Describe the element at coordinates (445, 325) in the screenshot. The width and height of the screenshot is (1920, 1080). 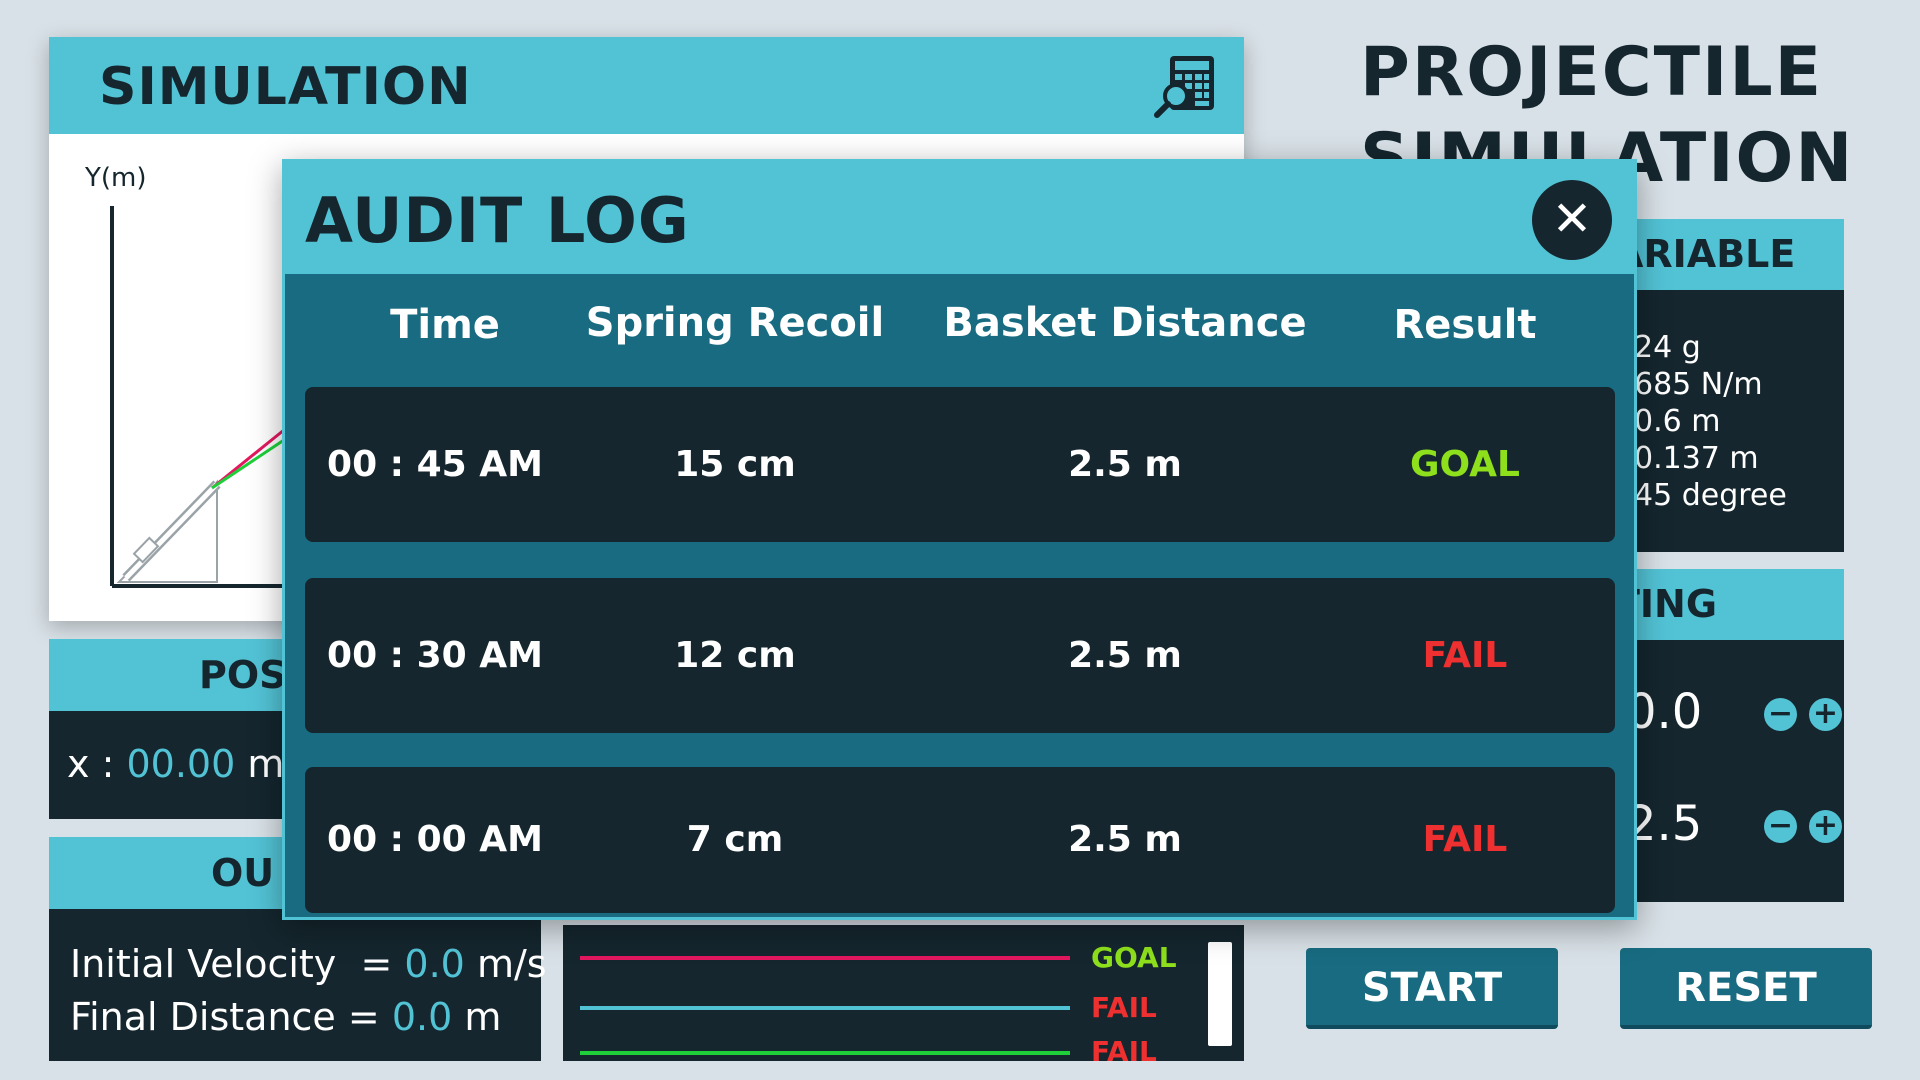
I see `column-header-time: Time` at that location.